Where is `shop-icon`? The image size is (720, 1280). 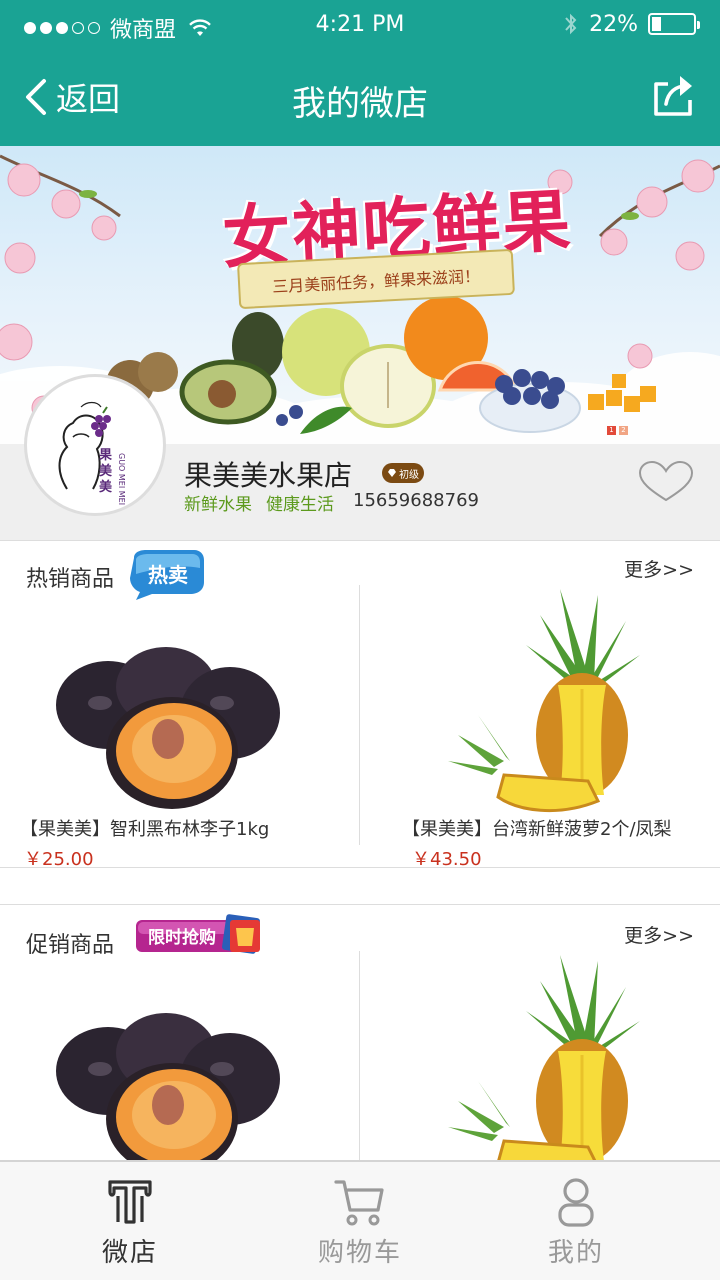 shop-icon is located at coordinates (130, 1202).